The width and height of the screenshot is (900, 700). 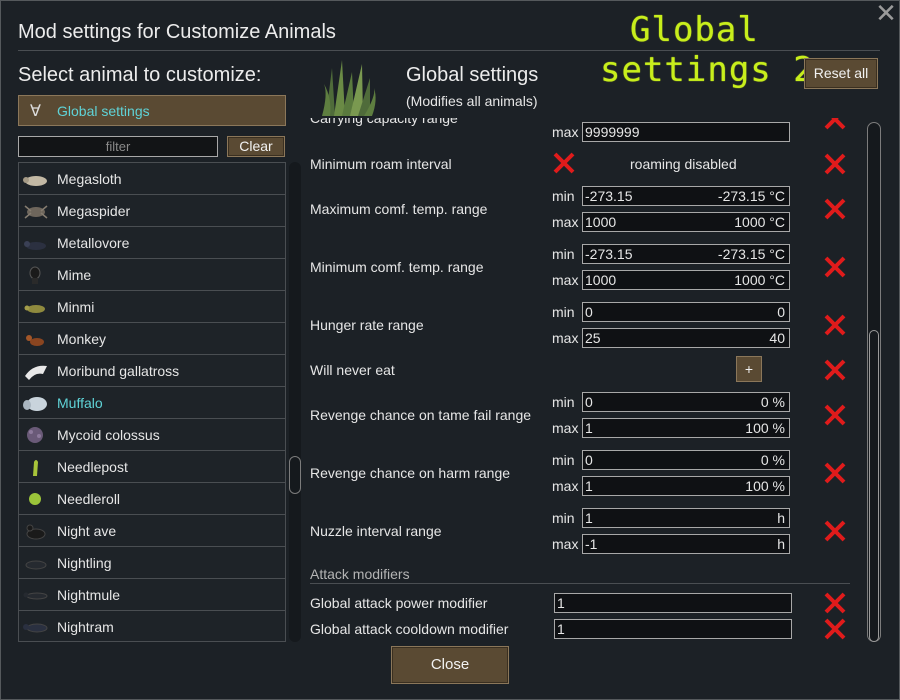 I want to click on list-item-label: Metallovore, so click(x=93, y=243).